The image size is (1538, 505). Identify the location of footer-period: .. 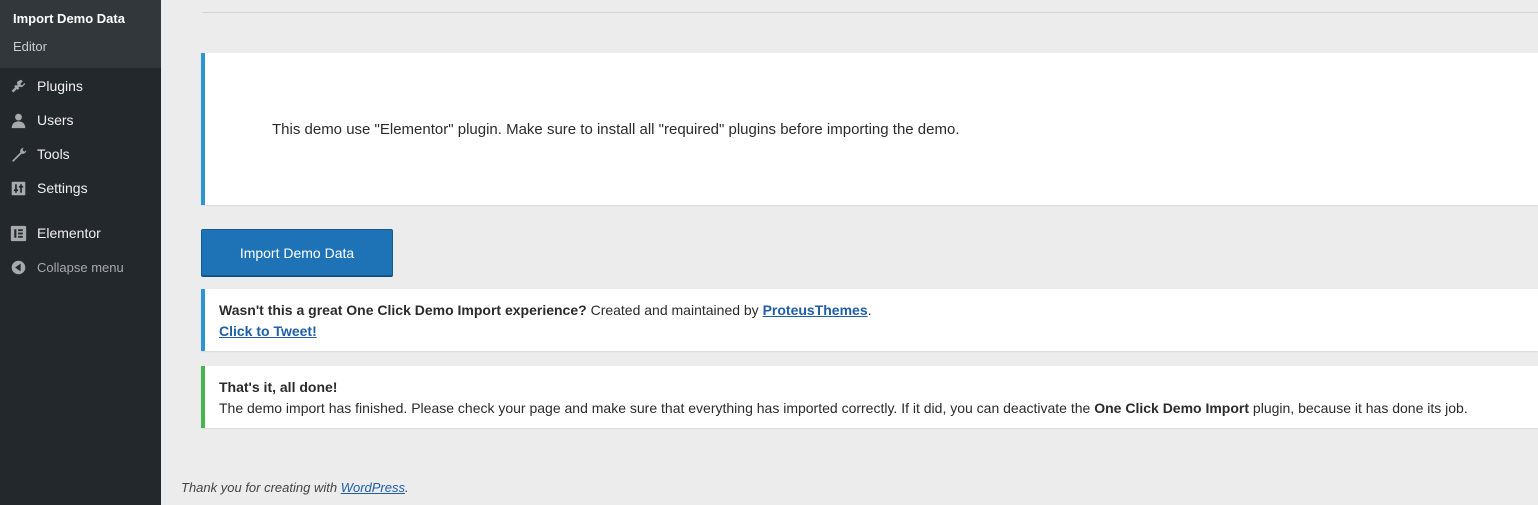
(407, 487).